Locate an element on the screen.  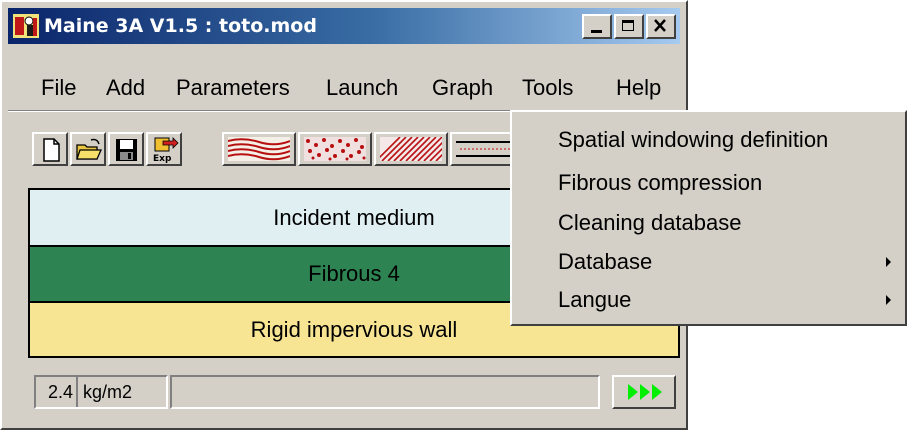
add-layer-wavy-button is located at coordinates (259, 149).